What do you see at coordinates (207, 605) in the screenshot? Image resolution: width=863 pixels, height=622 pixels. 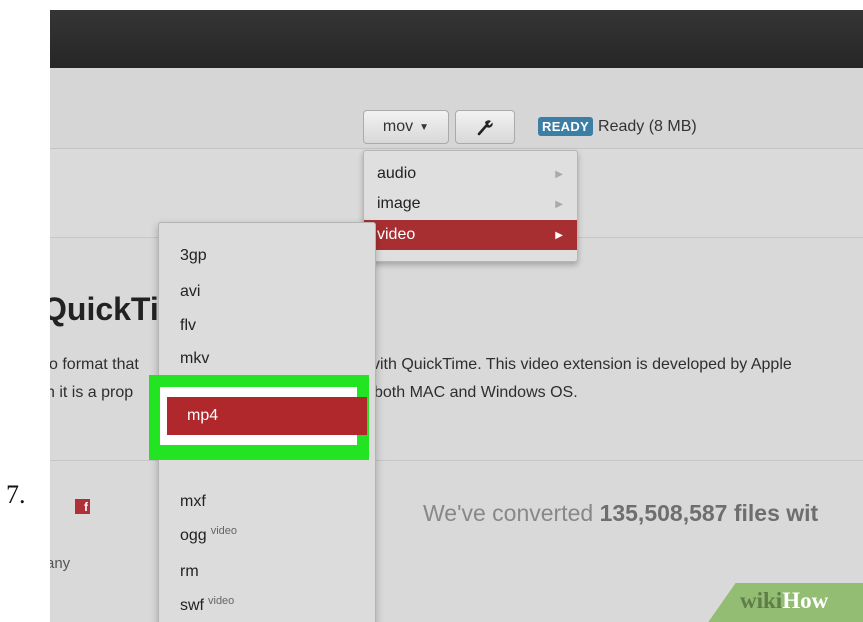 I see `format-item-swf: swf video` at bounding box center [207, 605].